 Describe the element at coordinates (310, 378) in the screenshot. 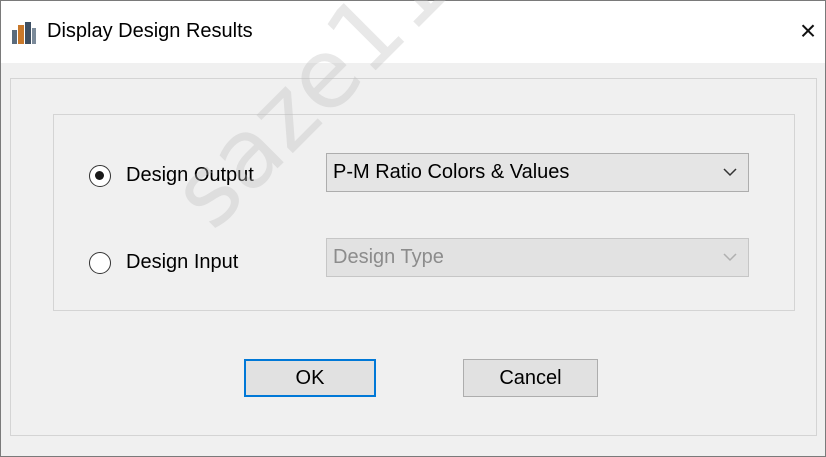

I see `ok-button: OK` at that location.